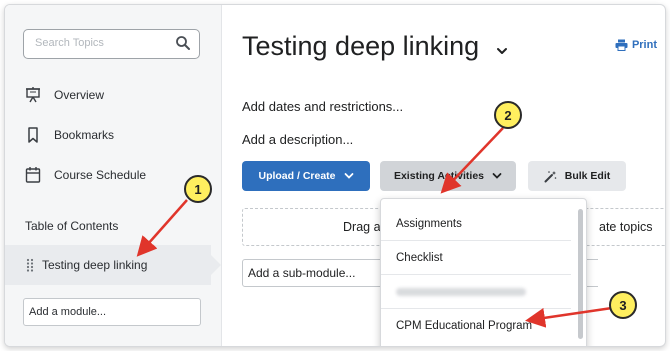 This screenshot has width=670, height=351. Describe the element at coordinates (72, 226) in the screenshot. I see `table-of-contents-label: Table of Contents` at that location.